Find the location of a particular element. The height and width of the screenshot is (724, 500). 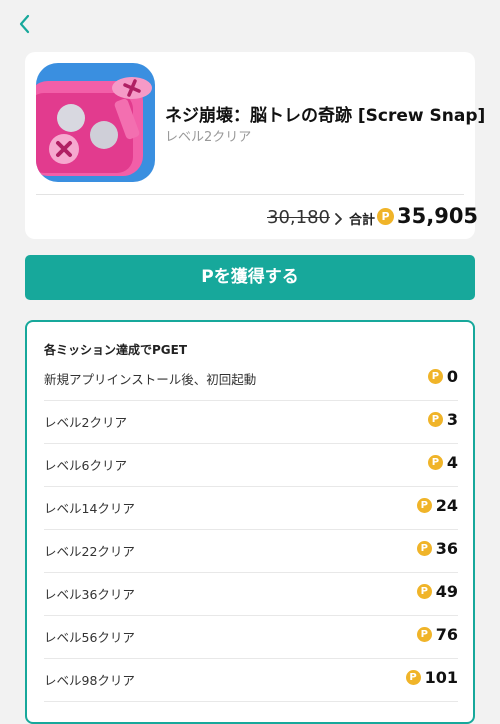

mission-points: 76 is located at coordinates (446, 634).